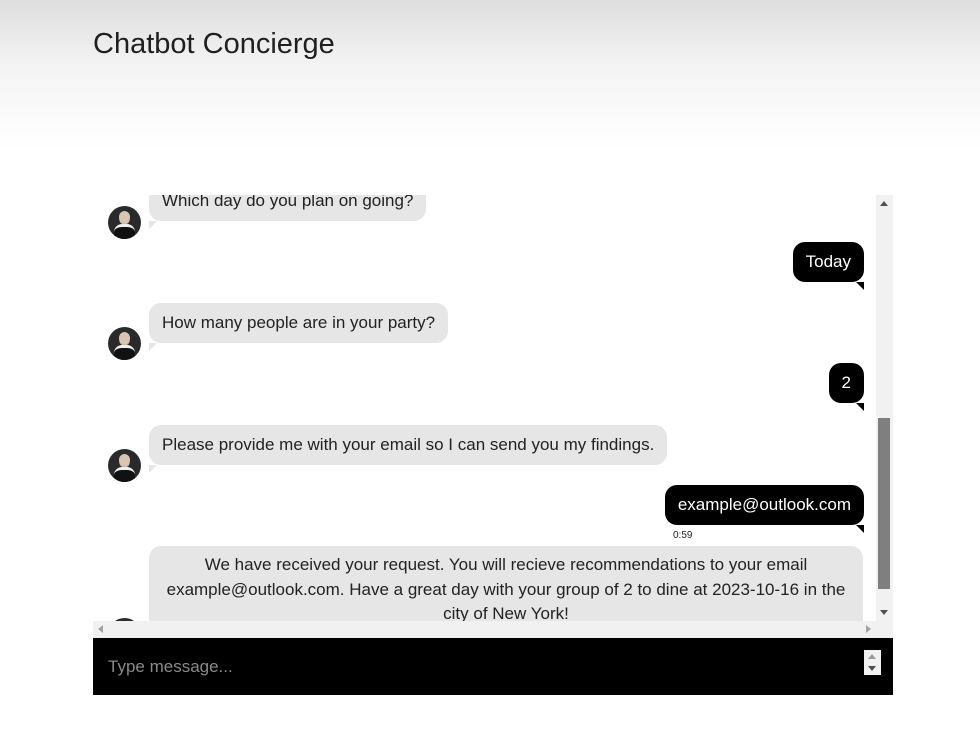 The width and height of the screenshot is (980, 737). What do you see at coordinates (884, 503) in the screenshot?
I see `scrollbar-thumb` at bounding box center [884, 503].